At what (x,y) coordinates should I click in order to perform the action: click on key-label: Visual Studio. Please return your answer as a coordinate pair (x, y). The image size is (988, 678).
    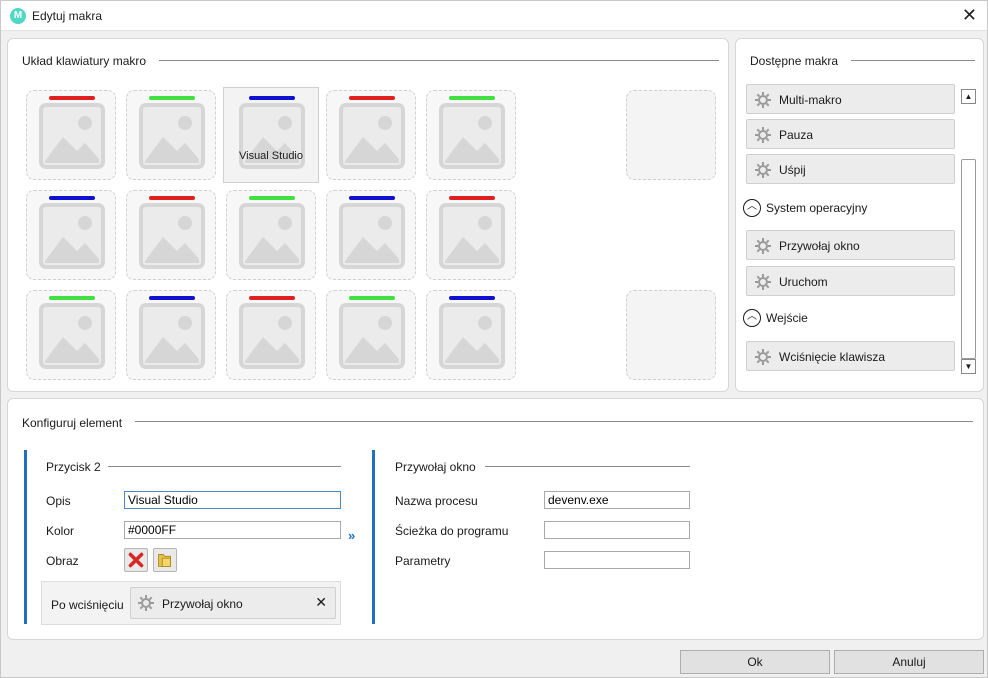
    Looking at the image, I should click on (270, 156).